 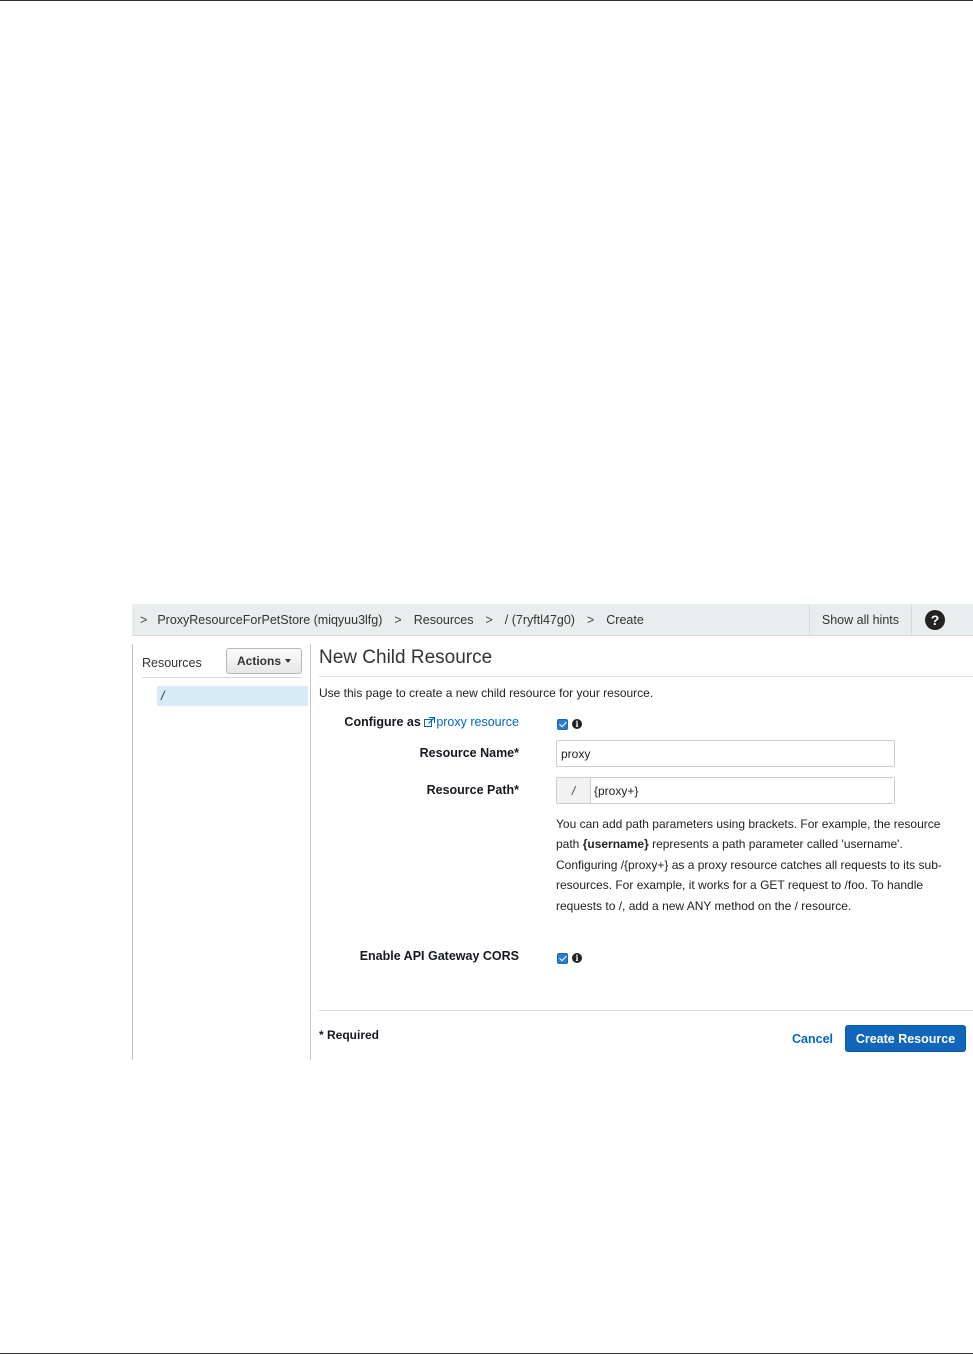 What do you see at coordinates (562, 724) in the screenshot?
I see `configure-proxy-checkbox` at bounding box center [562, 724].